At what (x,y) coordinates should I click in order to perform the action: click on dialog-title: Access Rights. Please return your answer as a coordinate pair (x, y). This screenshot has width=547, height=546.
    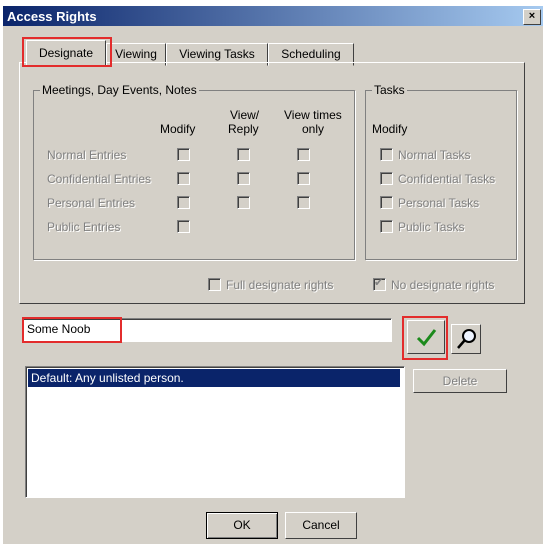
    Looking at the image, I should click on (52, 16).